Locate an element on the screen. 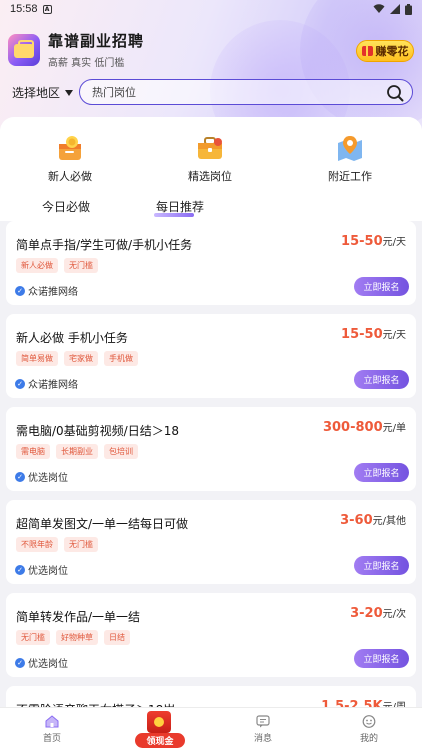  region-selector: 选择地区 is located at coordinates (43, 92).